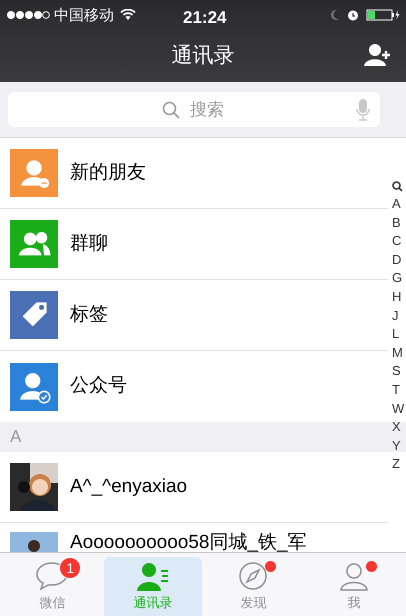  I want to click on index-letter: Y, so click(396, 446).